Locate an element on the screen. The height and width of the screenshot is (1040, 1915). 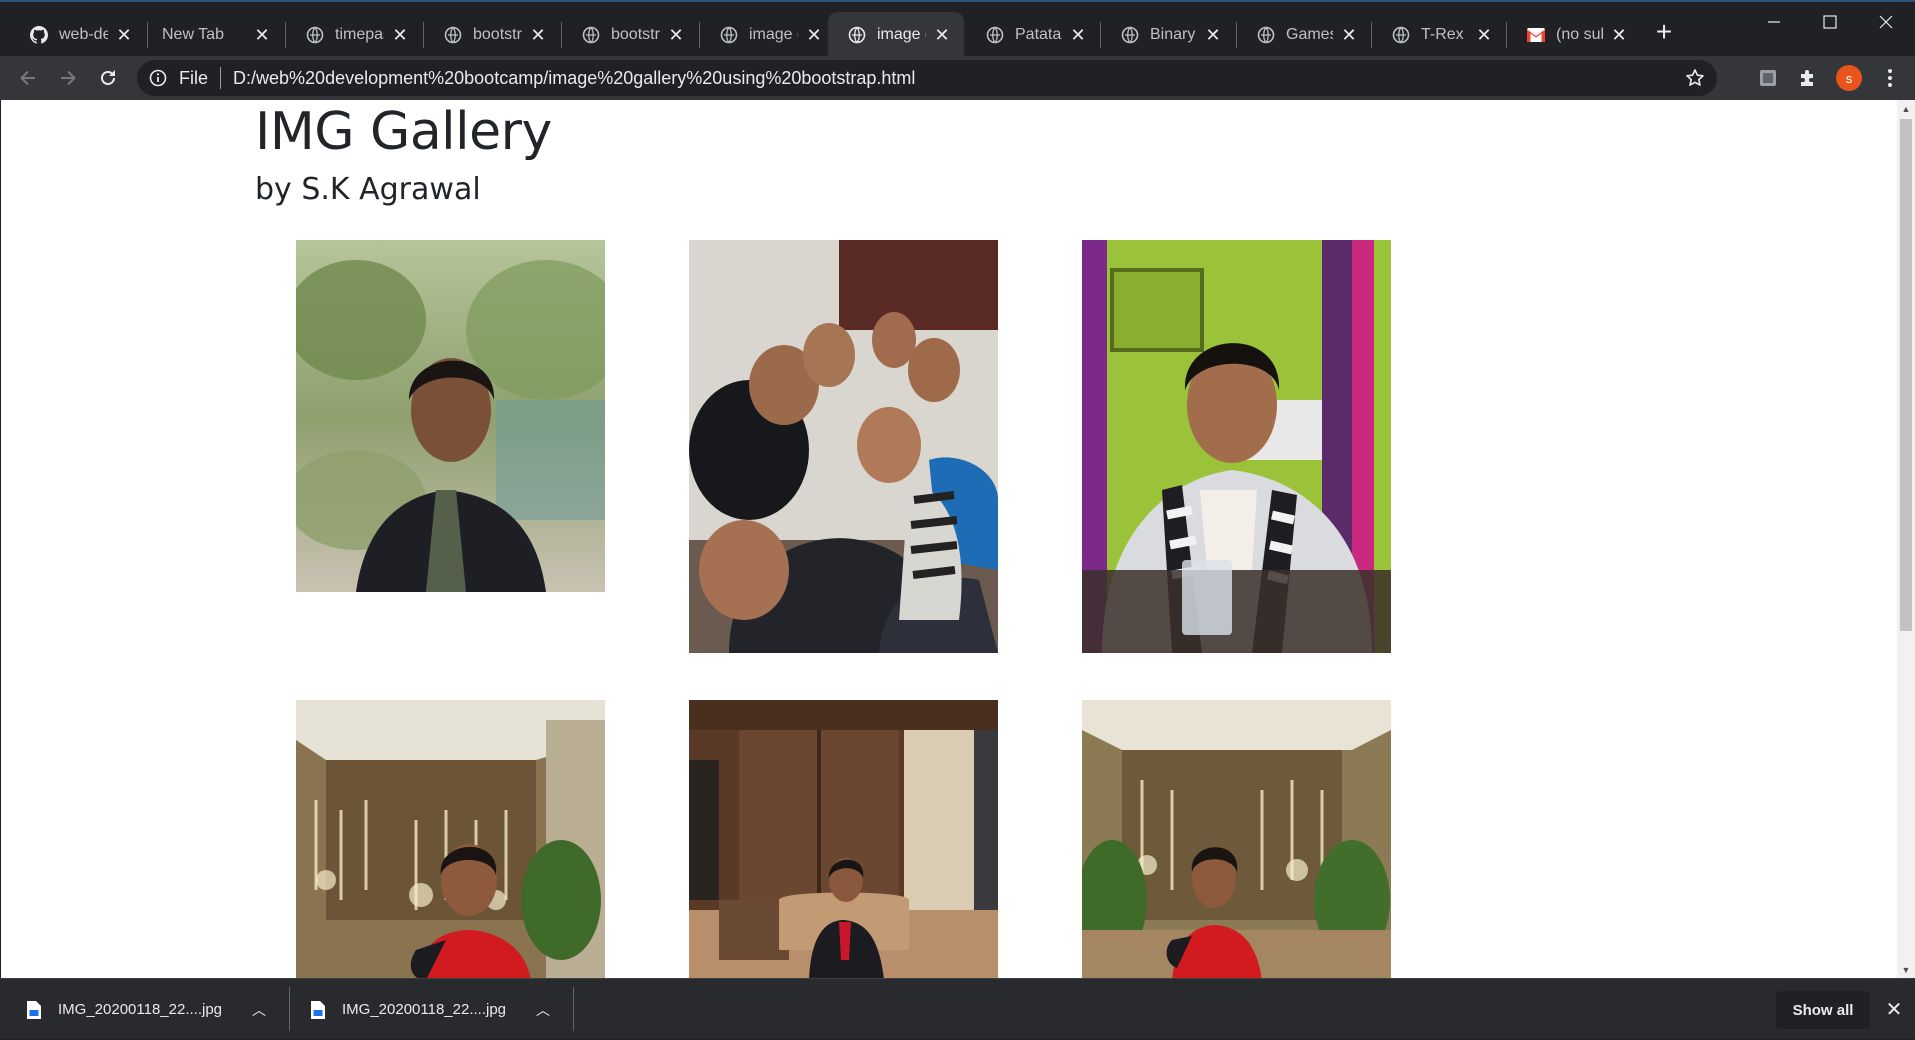
tab-timepass: timepas ✕ is located at coordinates (354, 35).